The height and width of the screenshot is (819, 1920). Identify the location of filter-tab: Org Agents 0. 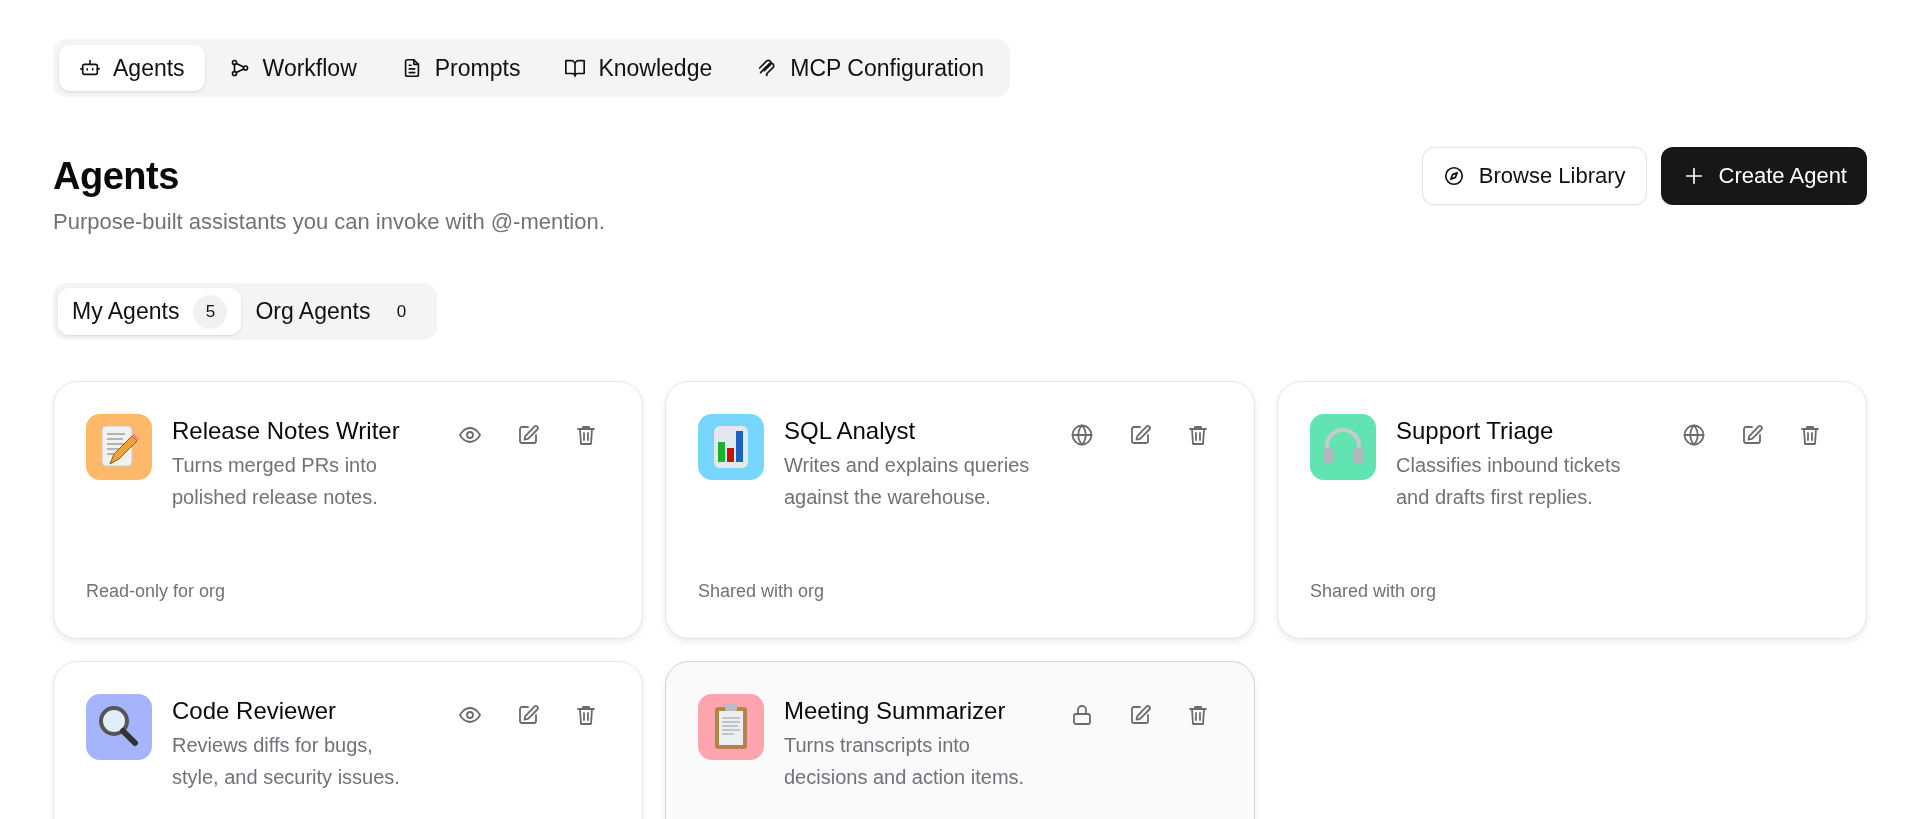
(337, 311).